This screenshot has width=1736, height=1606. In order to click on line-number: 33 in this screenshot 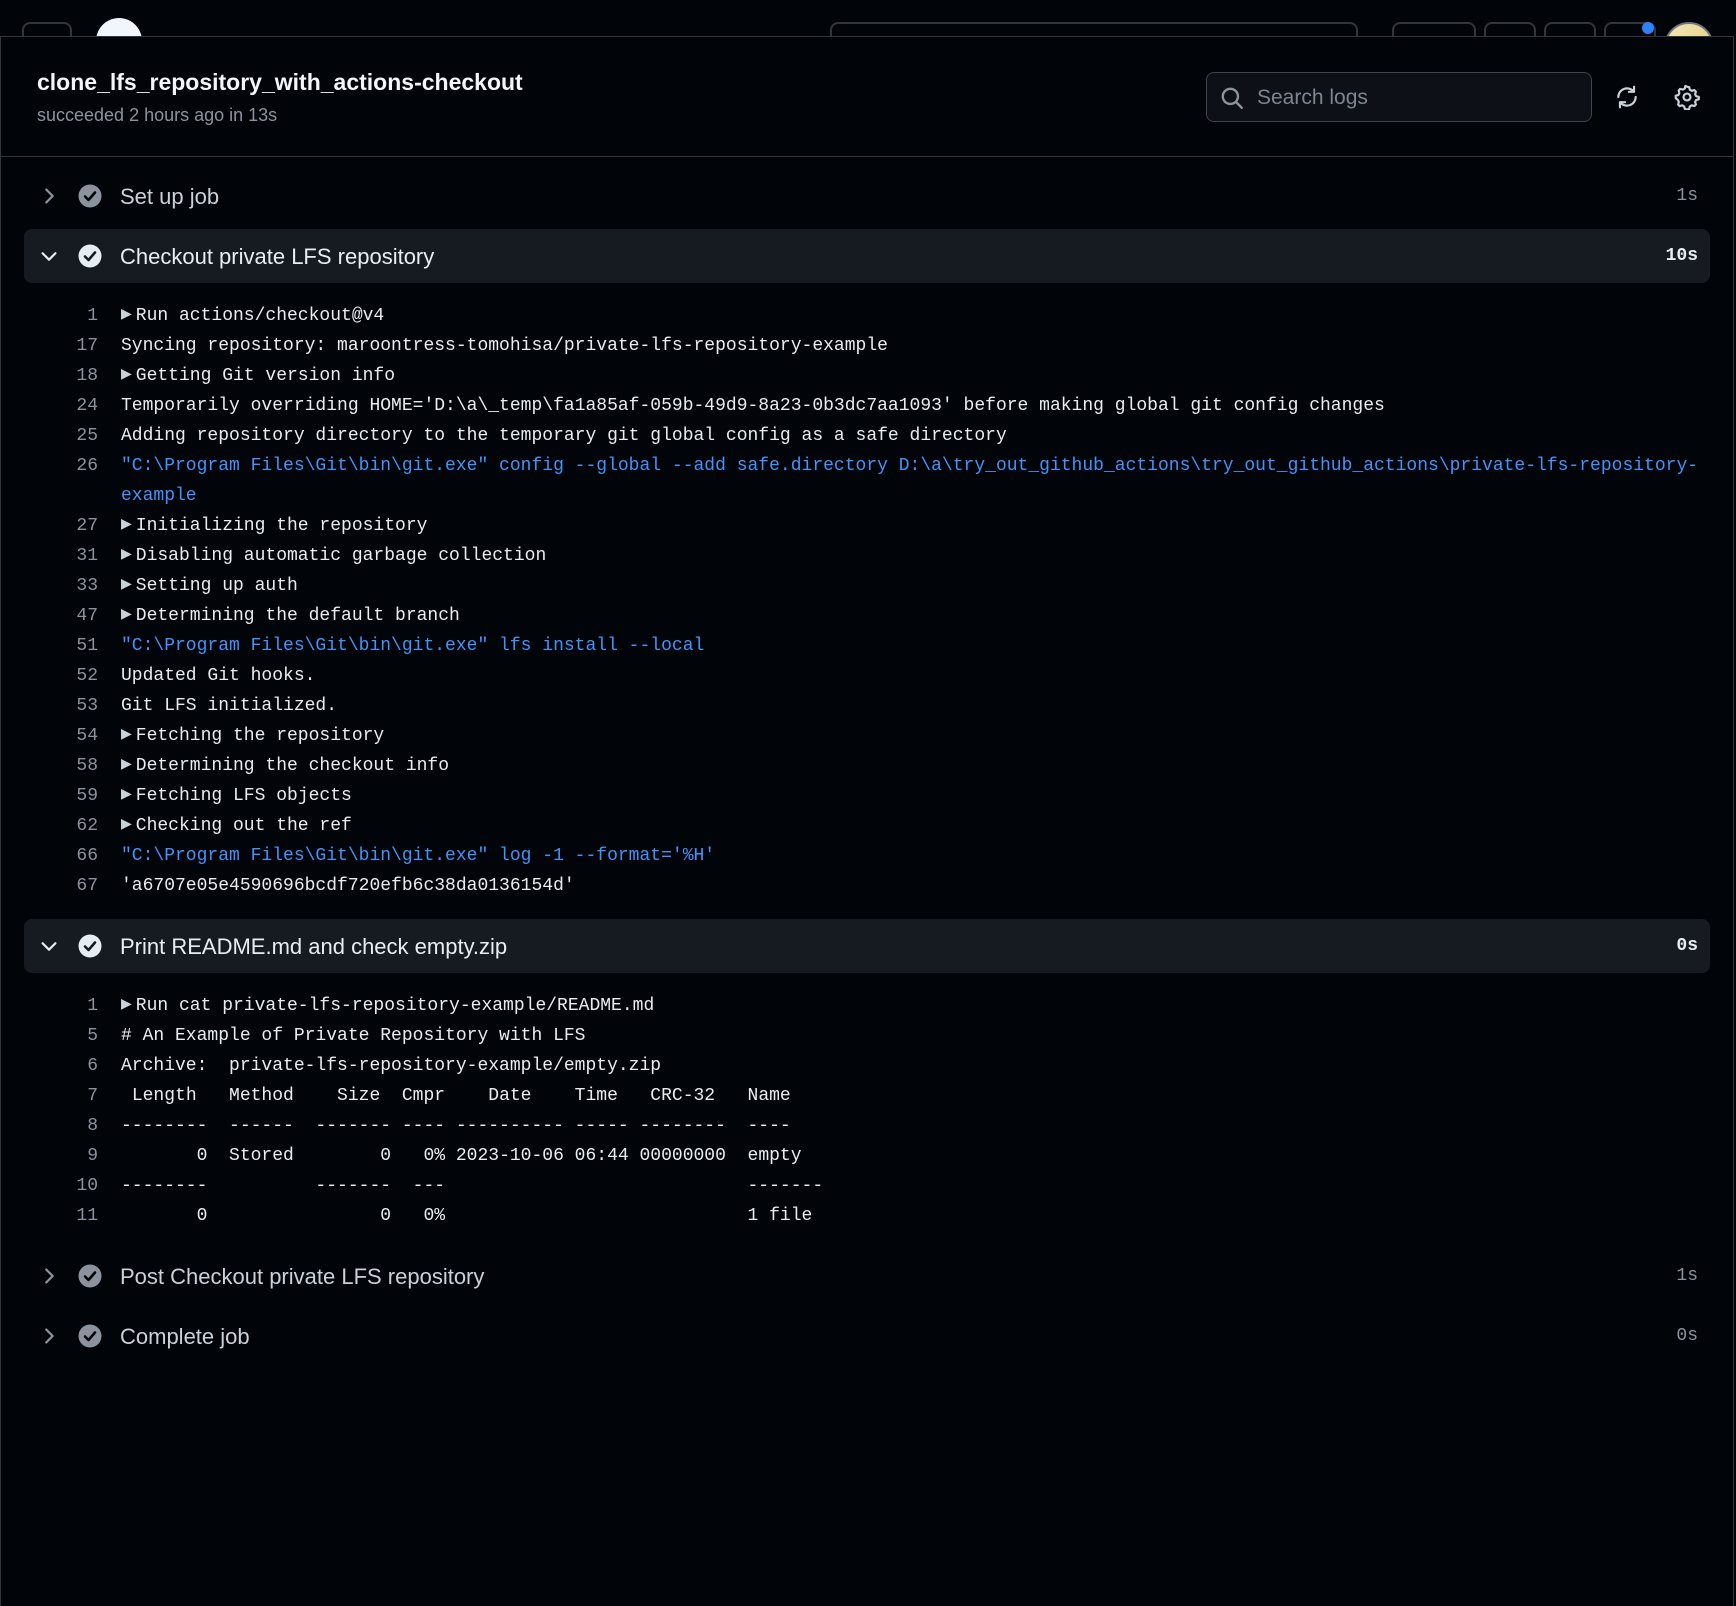, I will do `click(69, 586)`.